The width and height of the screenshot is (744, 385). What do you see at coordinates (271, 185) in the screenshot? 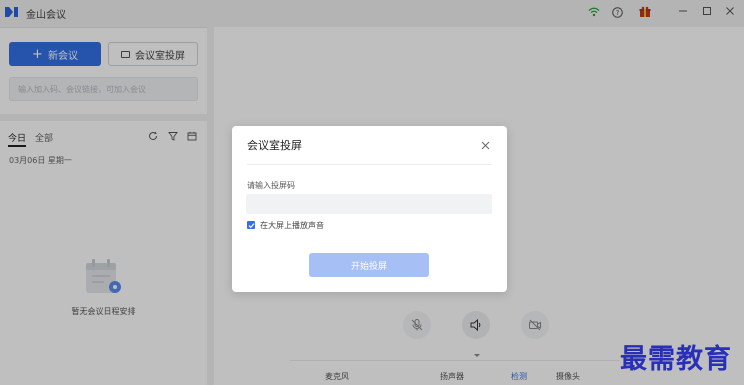
I see `cast-code-label: 请输入投屏码` at bounding box center [271, 185].